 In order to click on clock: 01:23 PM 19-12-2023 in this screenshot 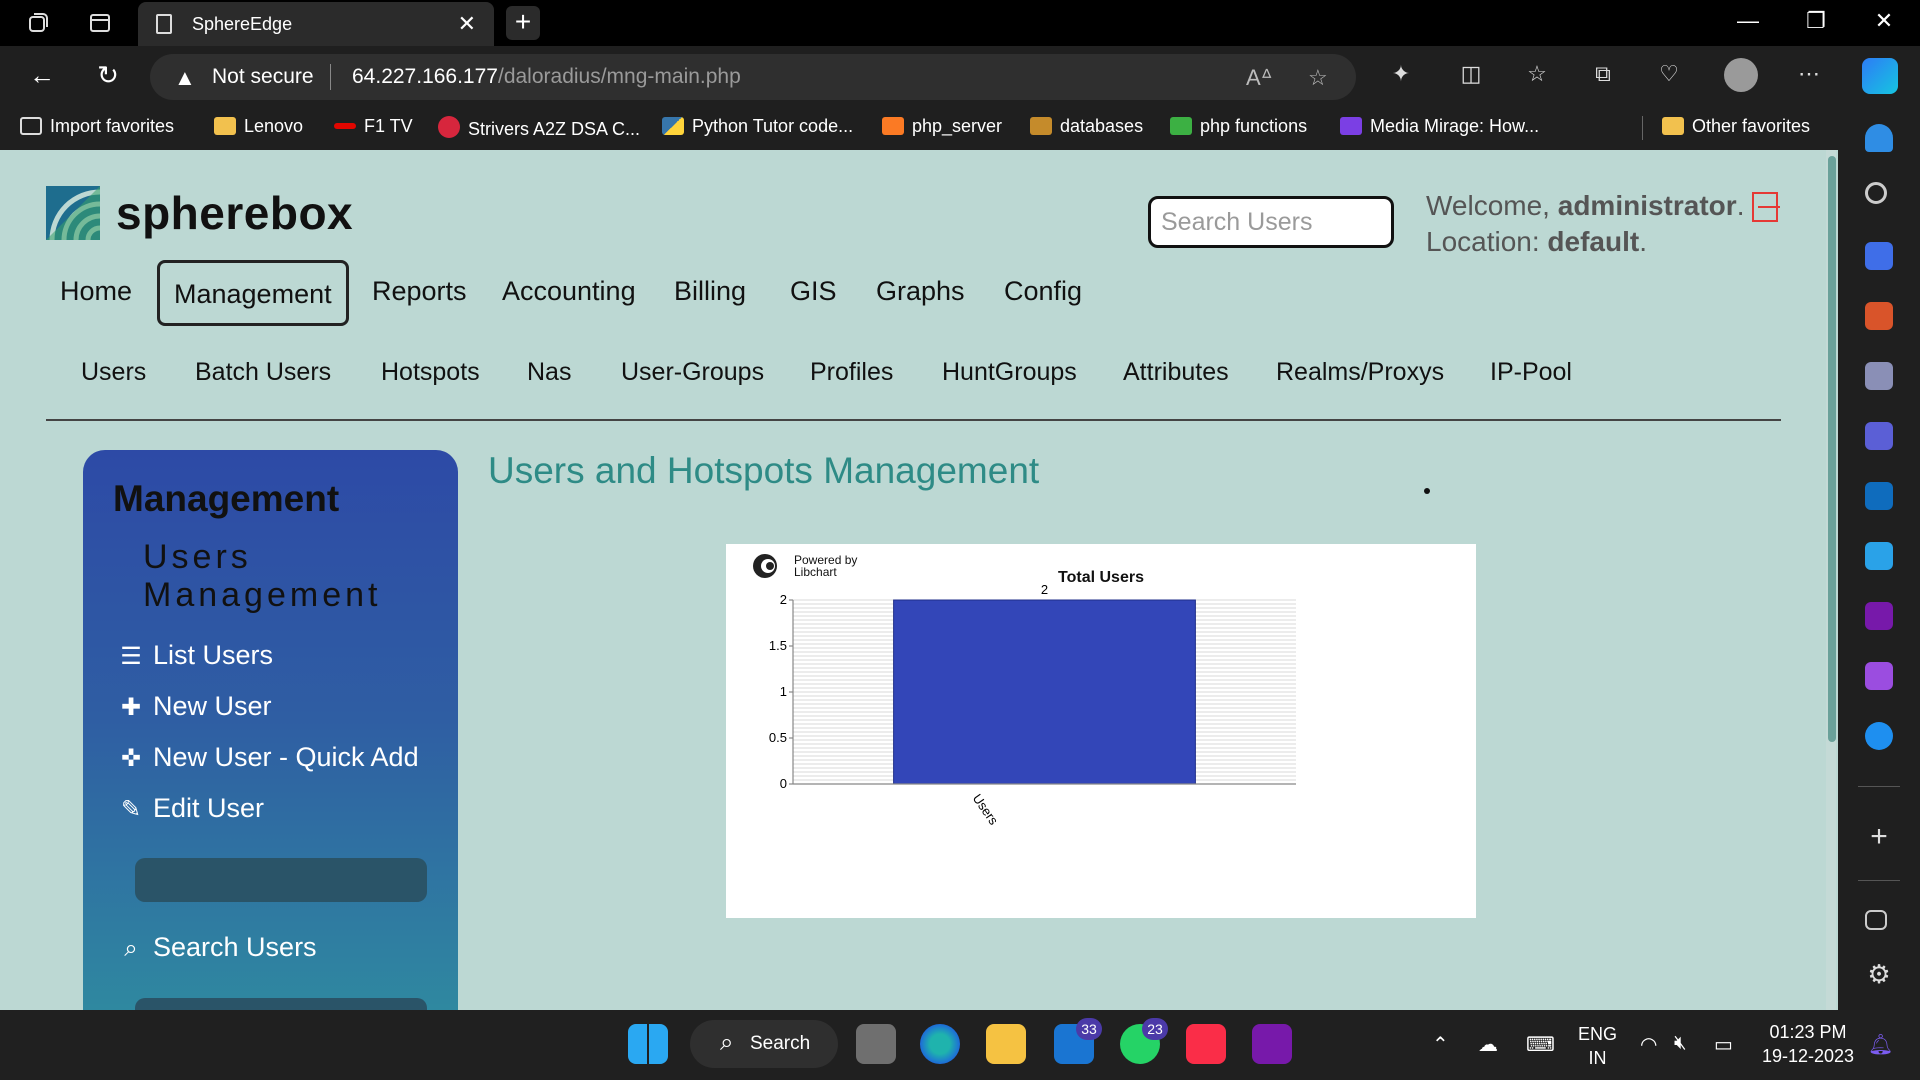, I will do `click(1808, 1044)`.